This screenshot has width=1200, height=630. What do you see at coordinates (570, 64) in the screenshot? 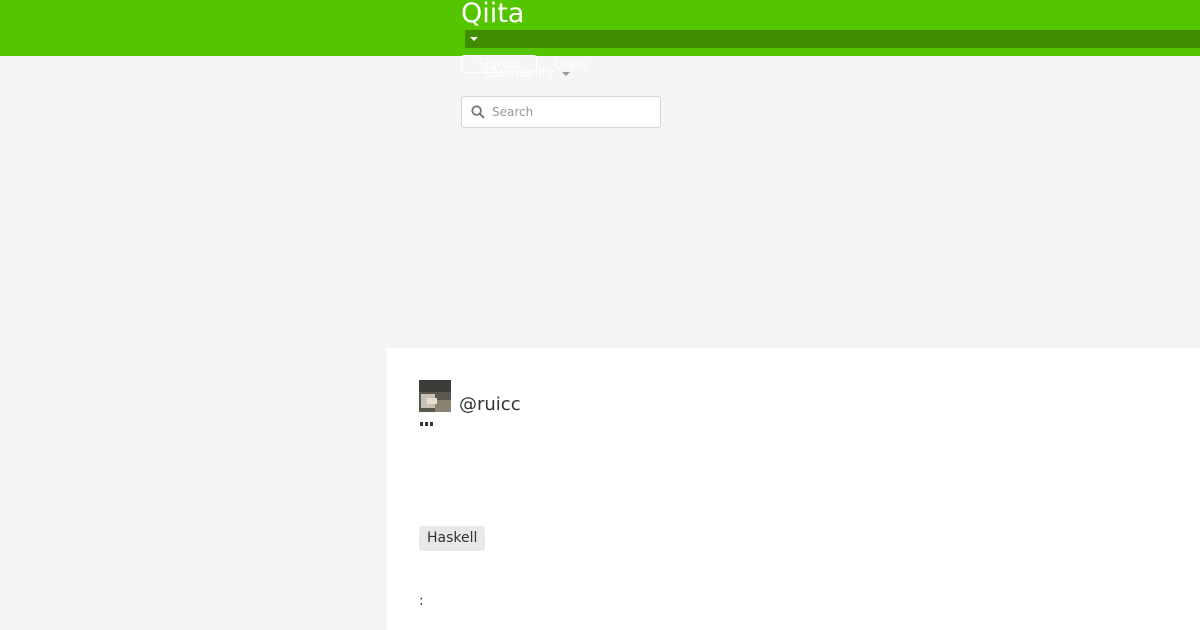
I see `login-link: Login` at bounding box center [570, 64].